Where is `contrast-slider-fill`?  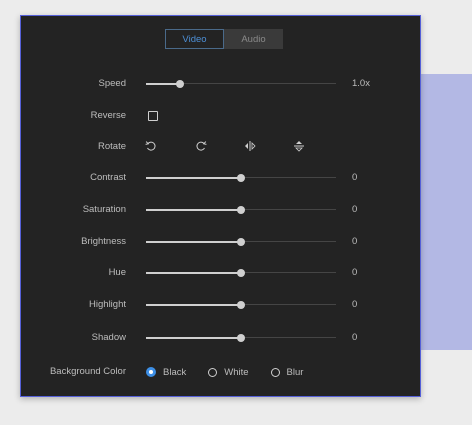
contrast-slider-fill is located at coordinates (193, 178).